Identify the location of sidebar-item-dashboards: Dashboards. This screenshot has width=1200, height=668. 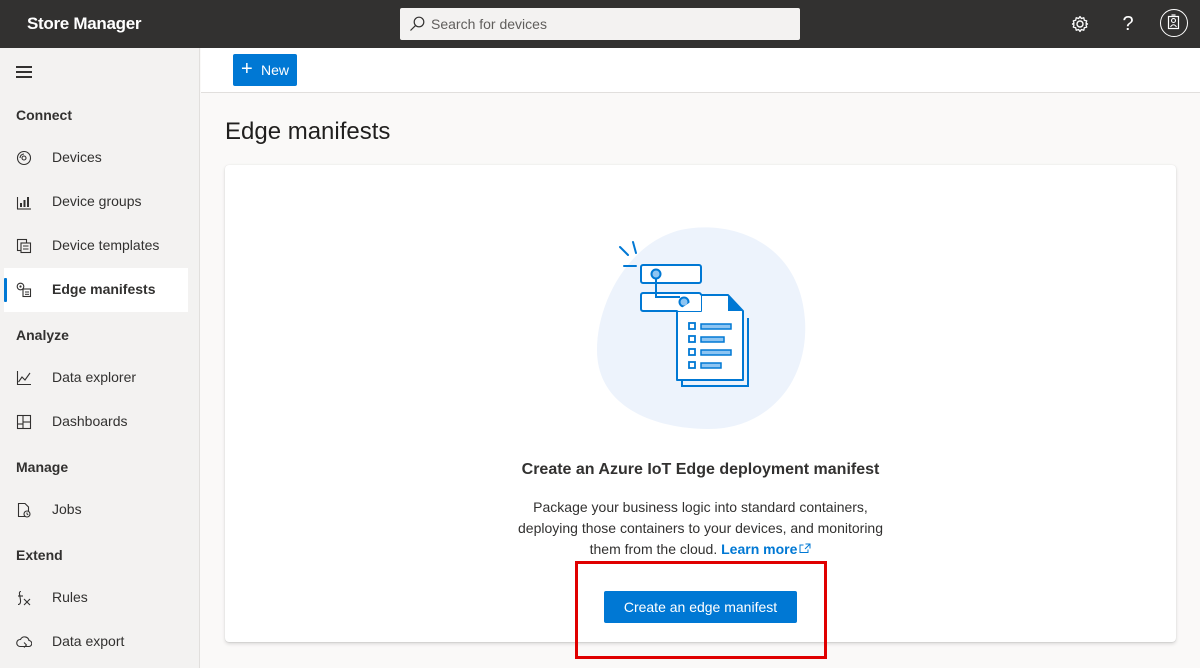
(96, 422).